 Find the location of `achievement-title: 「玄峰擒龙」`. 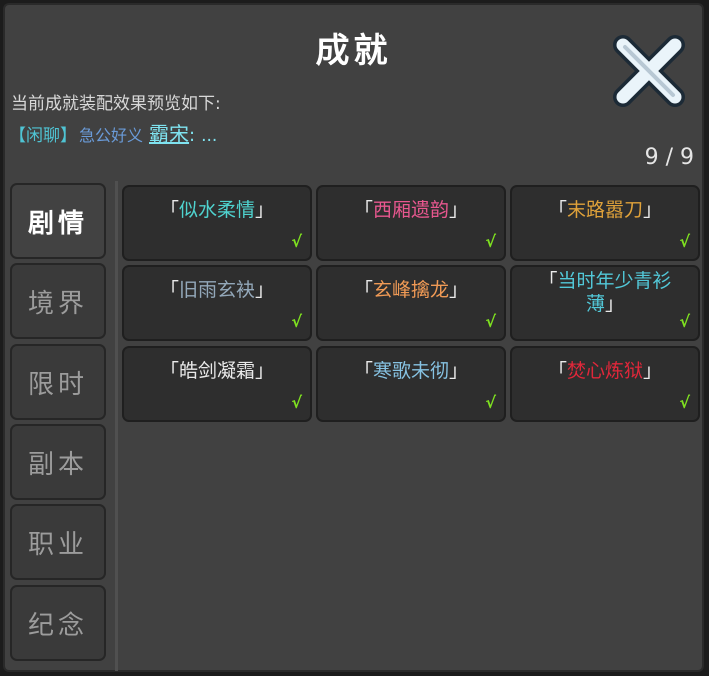

achievement-title: 「玄峰擒龙」 is located at coordinates (411, 290).